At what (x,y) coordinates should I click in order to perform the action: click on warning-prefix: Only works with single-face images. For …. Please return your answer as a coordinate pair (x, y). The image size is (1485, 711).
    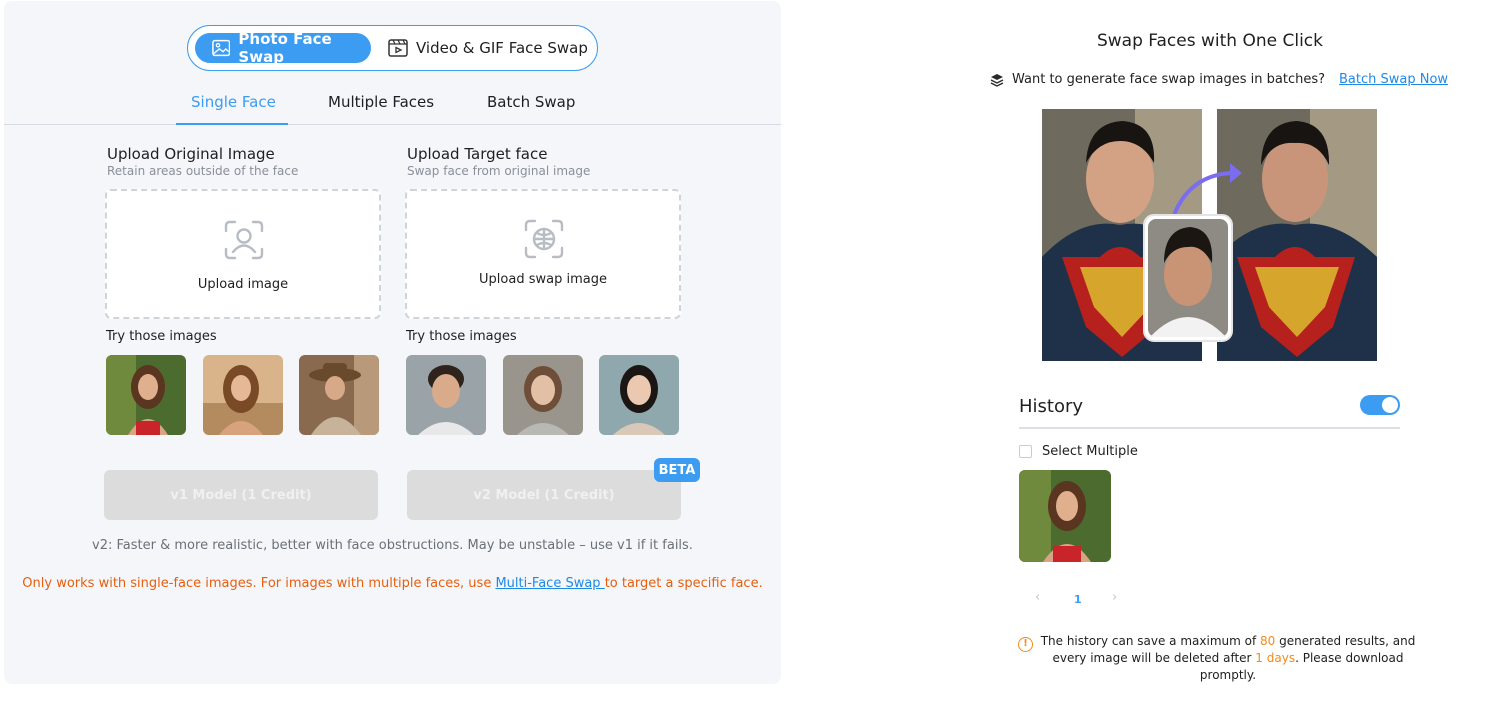
    Looking at the image, I should click on (259, 583).